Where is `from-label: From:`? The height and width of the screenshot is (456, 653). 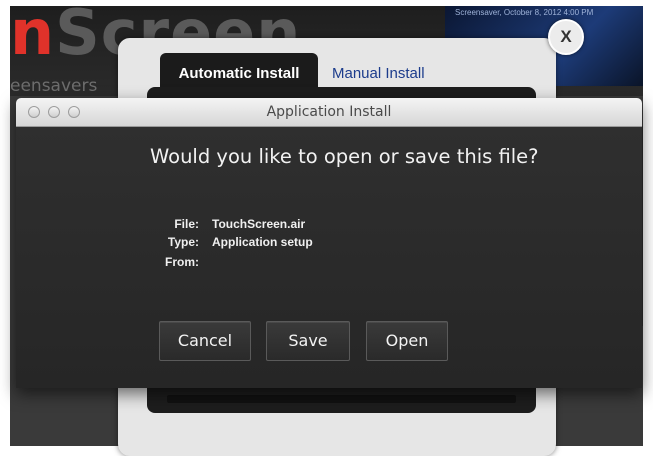
from-label: From: is located at coordinates (182, 262).